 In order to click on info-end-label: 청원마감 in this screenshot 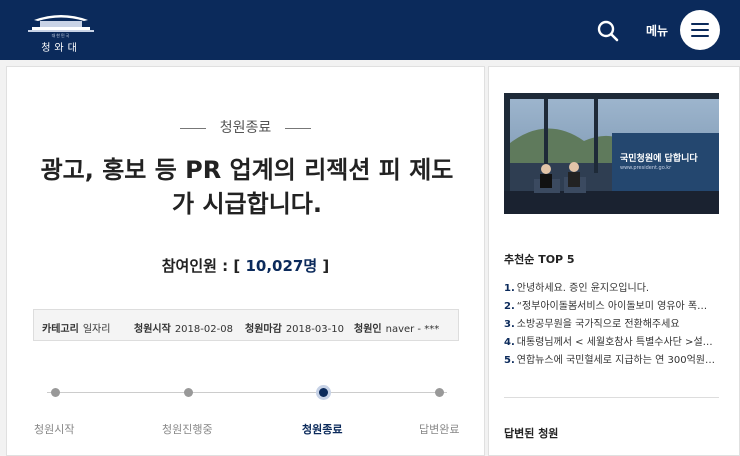, I will do `click(263, 329)`.